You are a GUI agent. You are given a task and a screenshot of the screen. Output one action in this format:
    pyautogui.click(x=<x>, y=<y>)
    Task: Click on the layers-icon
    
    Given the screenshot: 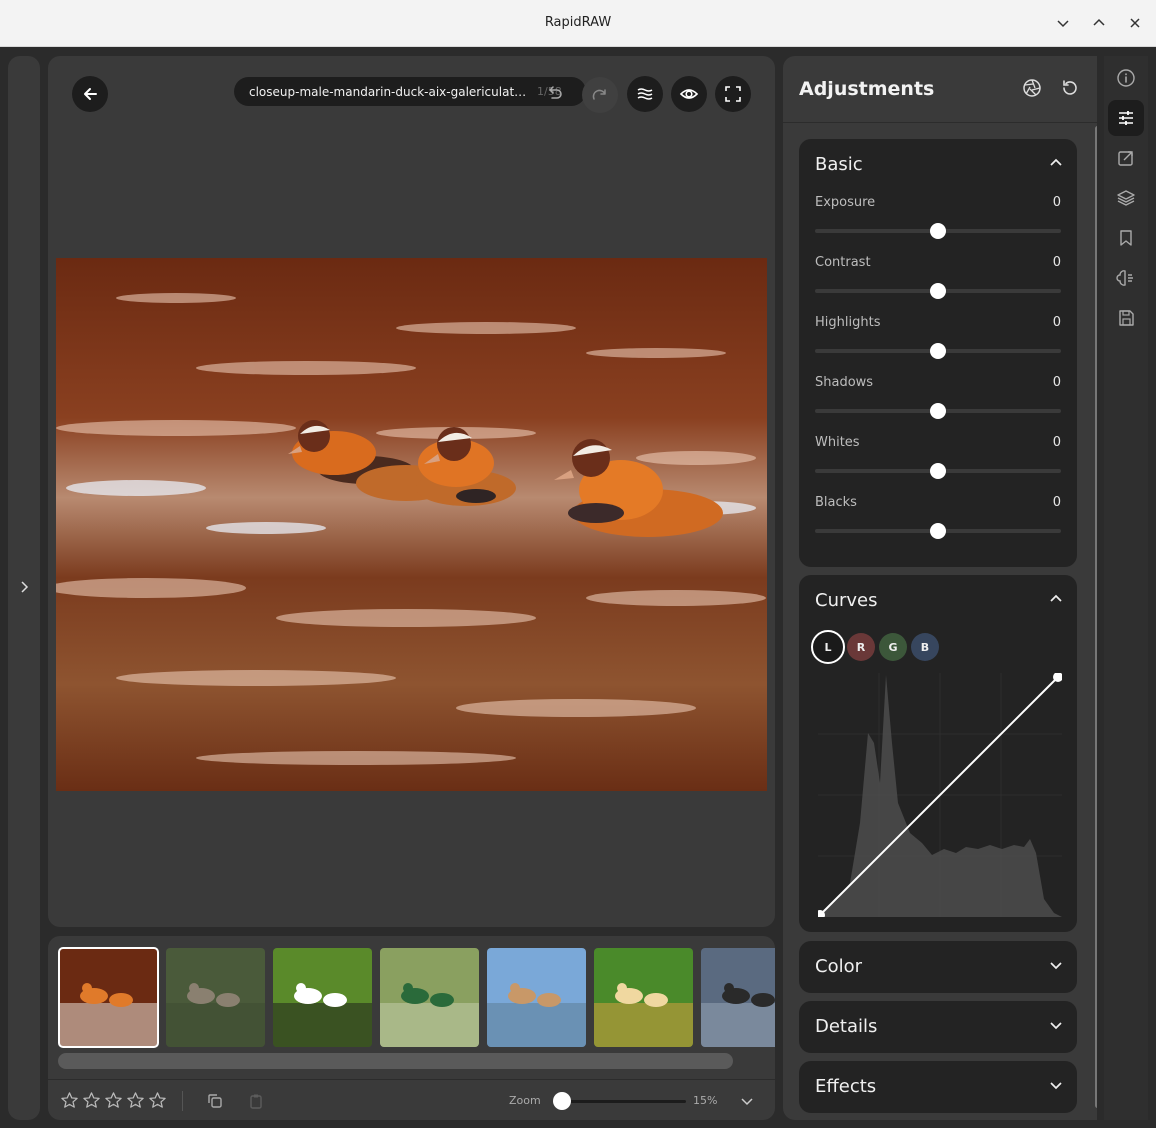 What is the action you would take?
    pyautogui.click(x=1126, y=198)
    